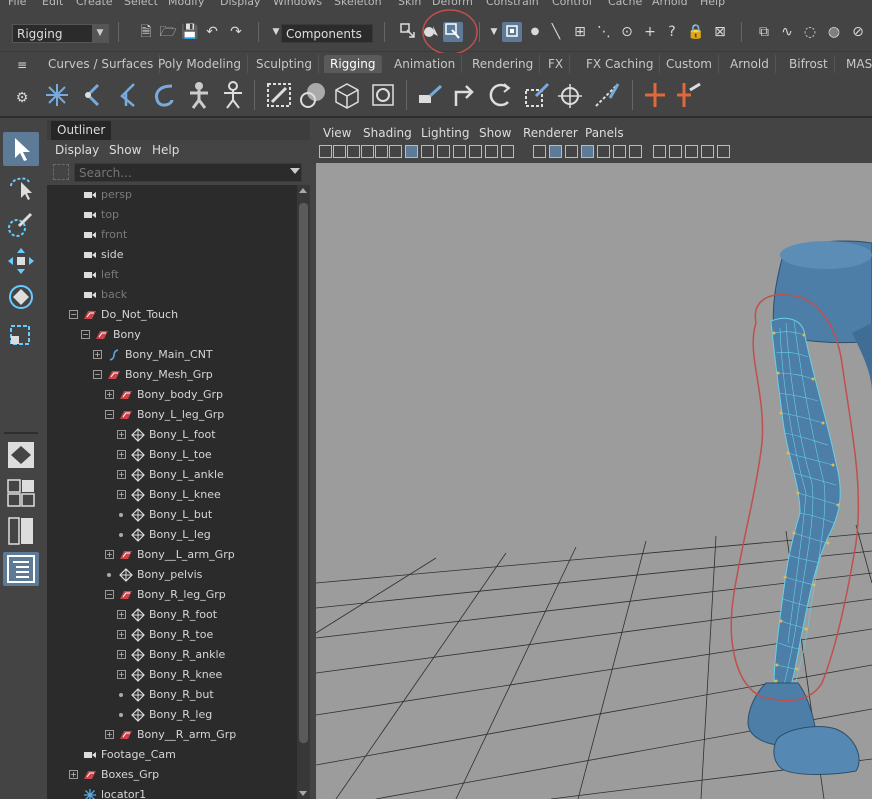  I want to click on viewport-menu-show: Show, so click(495, 133).